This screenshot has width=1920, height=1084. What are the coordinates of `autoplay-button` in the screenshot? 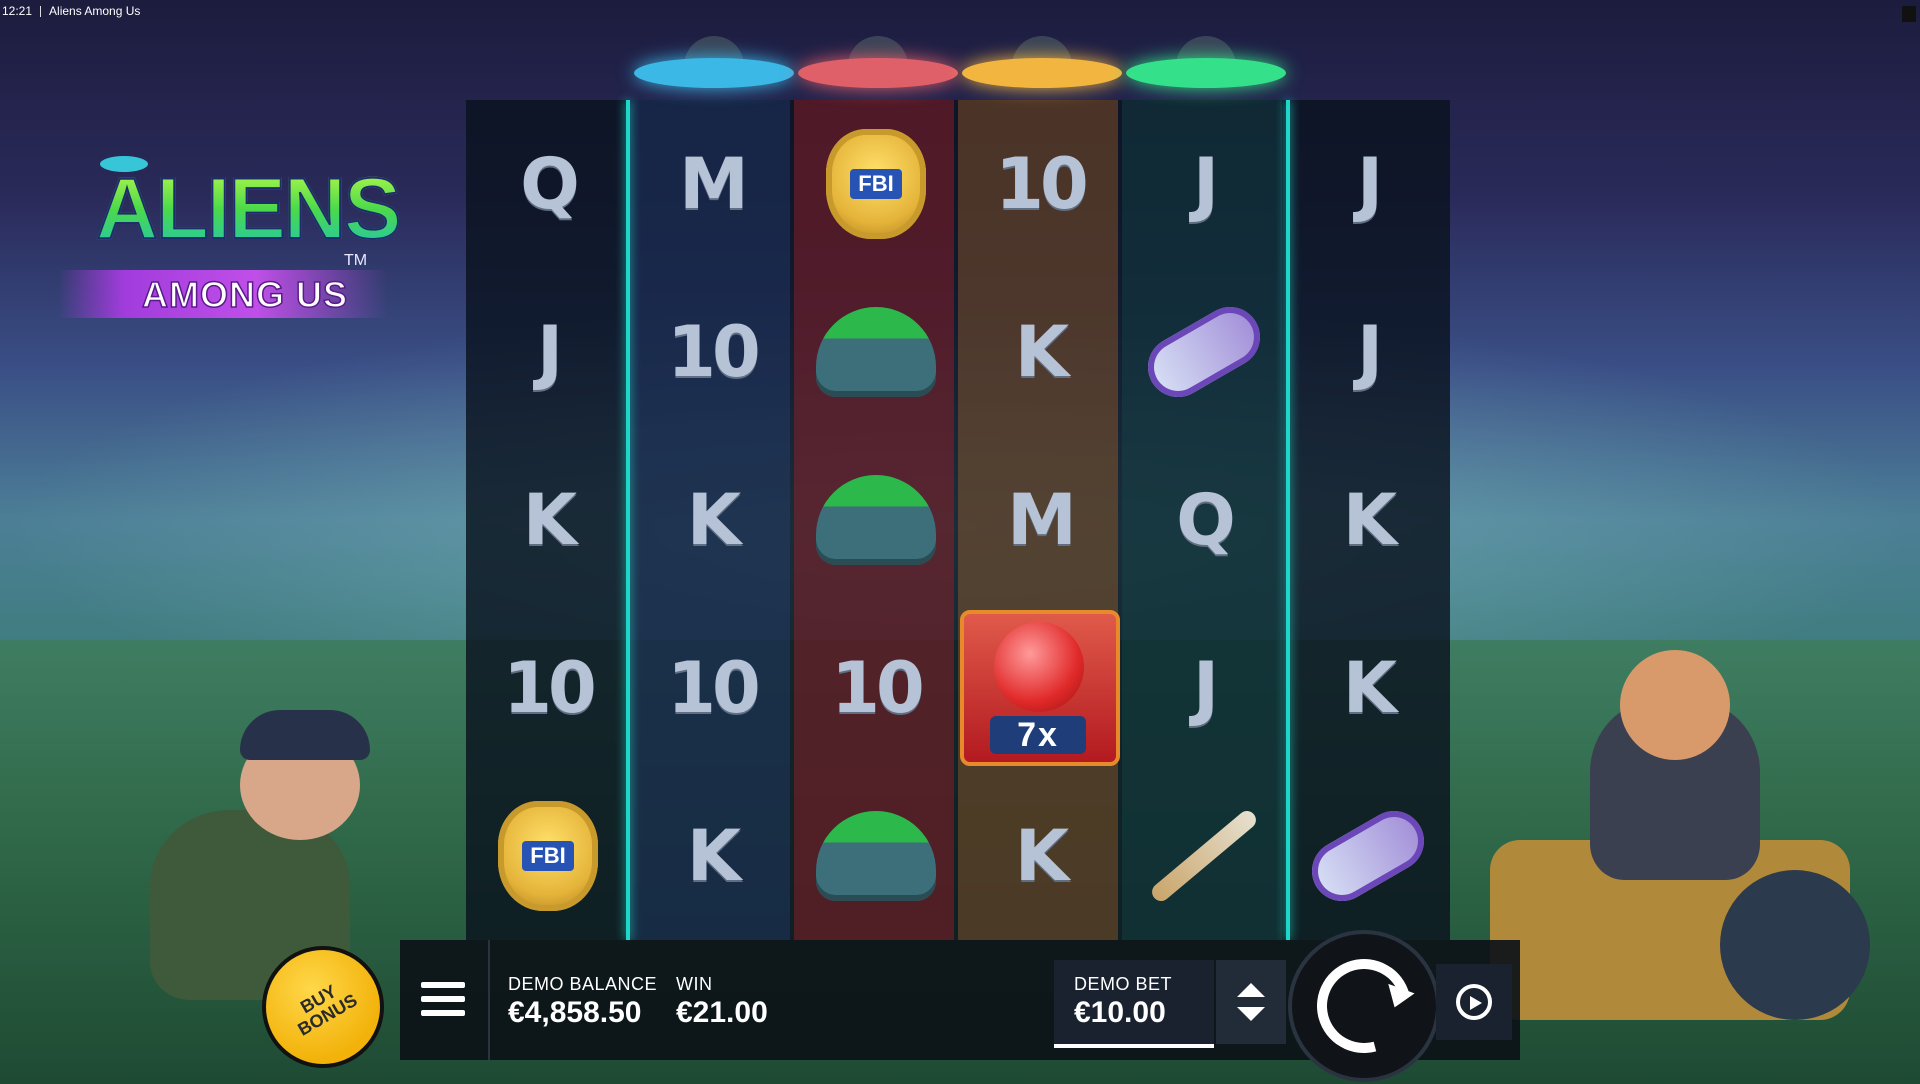 It's located at (1474, 1002).